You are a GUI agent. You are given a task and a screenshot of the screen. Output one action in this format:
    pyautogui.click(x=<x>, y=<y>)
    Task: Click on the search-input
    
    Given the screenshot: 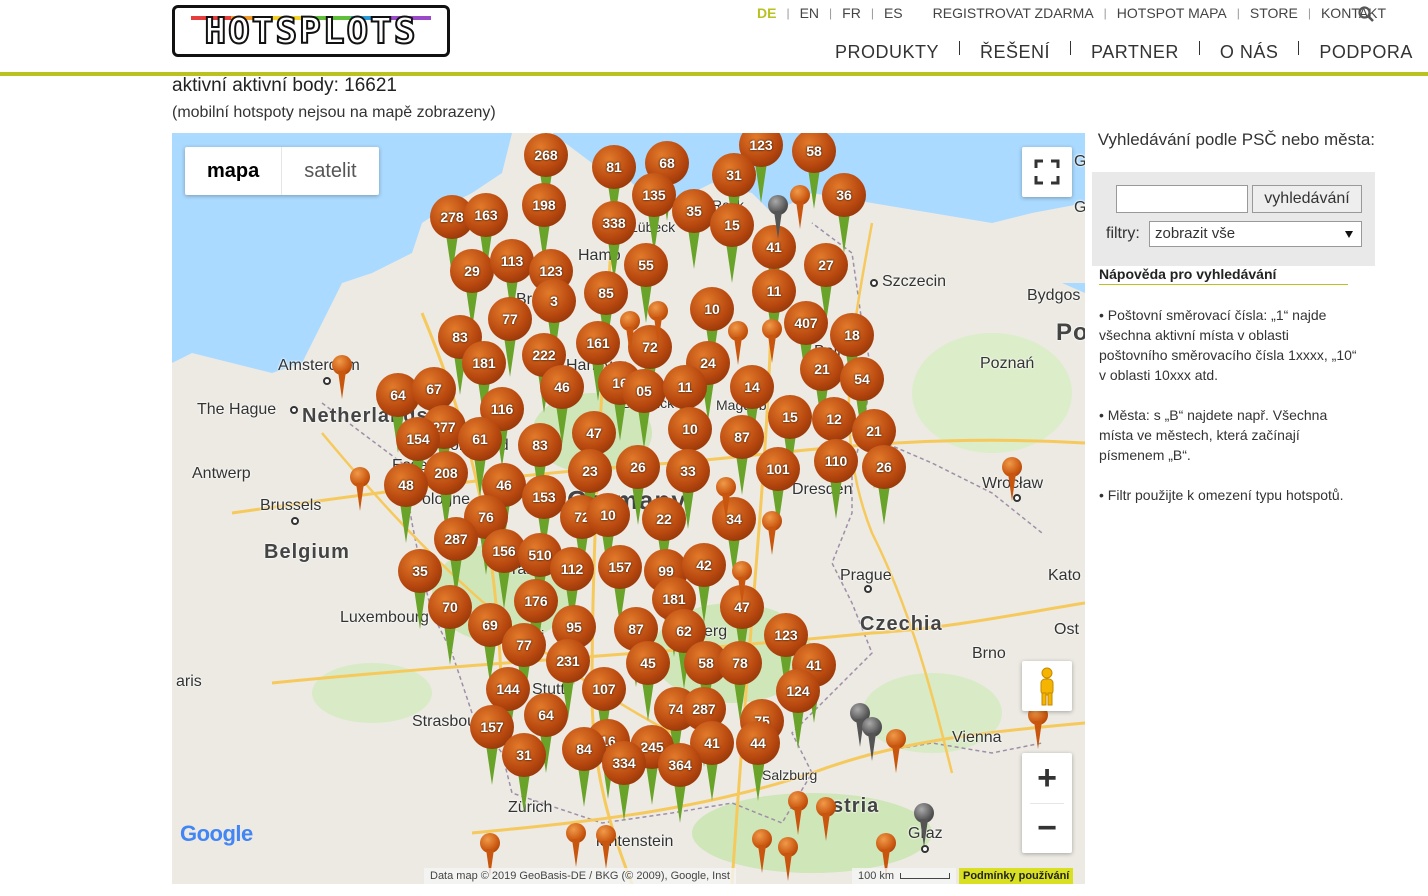 What is the action you would take?
    pyautogui.click(x=1182, y=199)
    